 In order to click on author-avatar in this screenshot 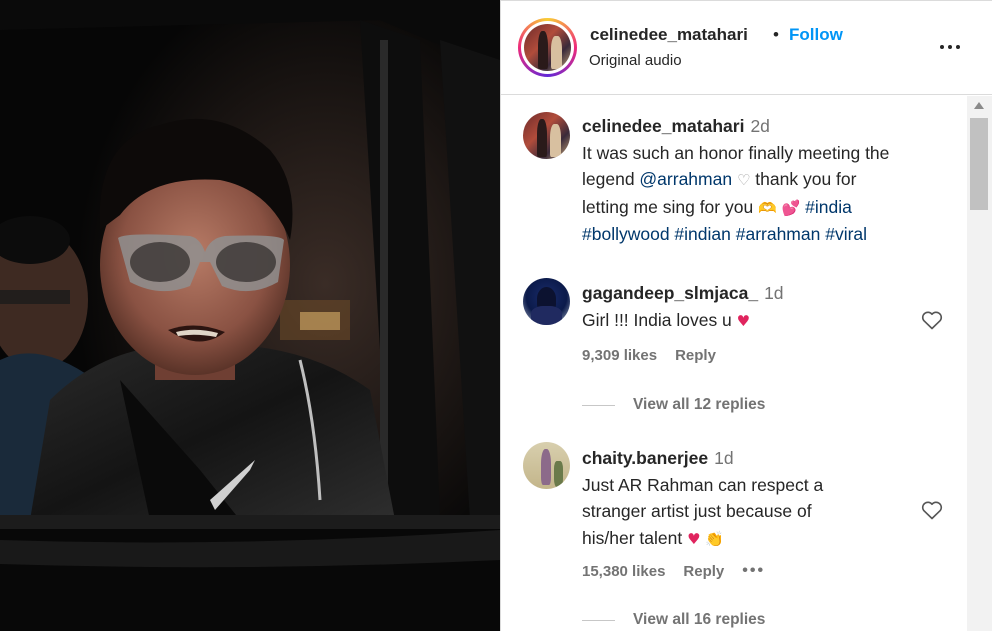, I will do `click(547, 47)`.